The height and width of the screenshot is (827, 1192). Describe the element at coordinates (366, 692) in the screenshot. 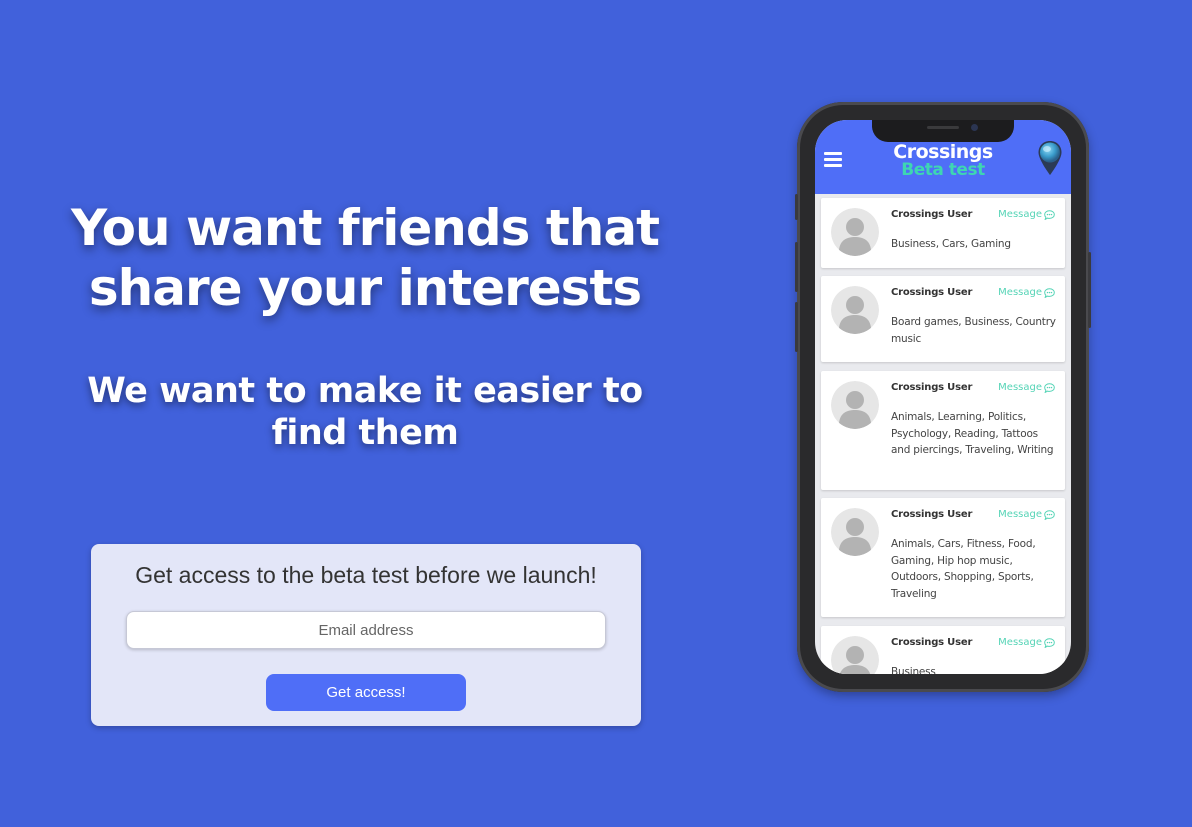

I see `get-access-button: Get access!` at that location.